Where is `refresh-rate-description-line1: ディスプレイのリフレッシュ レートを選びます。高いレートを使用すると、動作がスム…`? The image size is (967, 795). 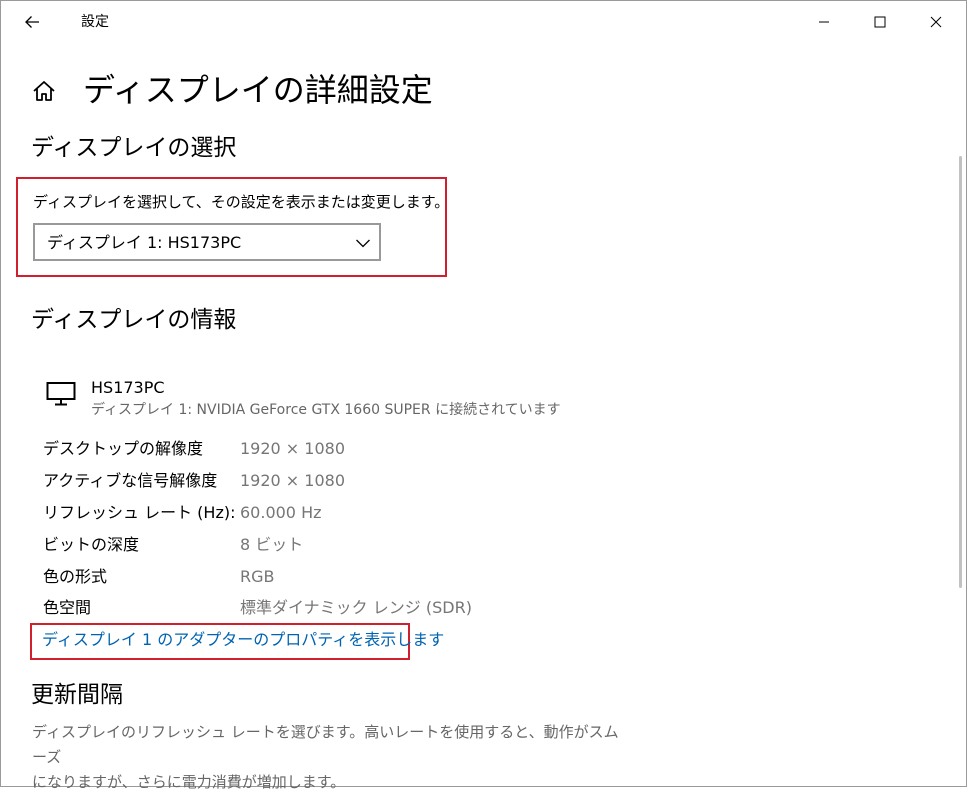
refresh-rate-description-line1: ディスプレイのリフレッシュ レートを選びます。高いレートを使用すると、動作がスム… is located at coordinates (325, 744).